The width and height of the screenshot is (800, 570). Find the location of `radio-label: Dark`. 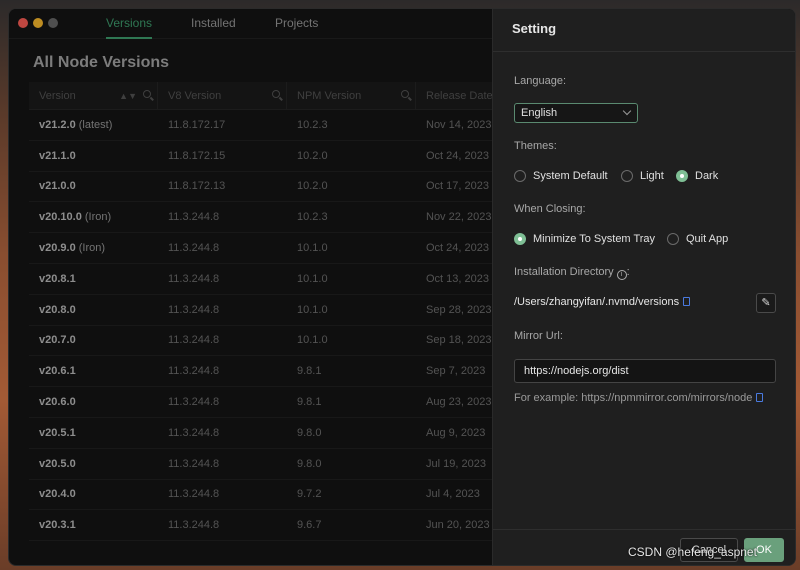

radio-label: Dark is located at coordinates (707, 176).